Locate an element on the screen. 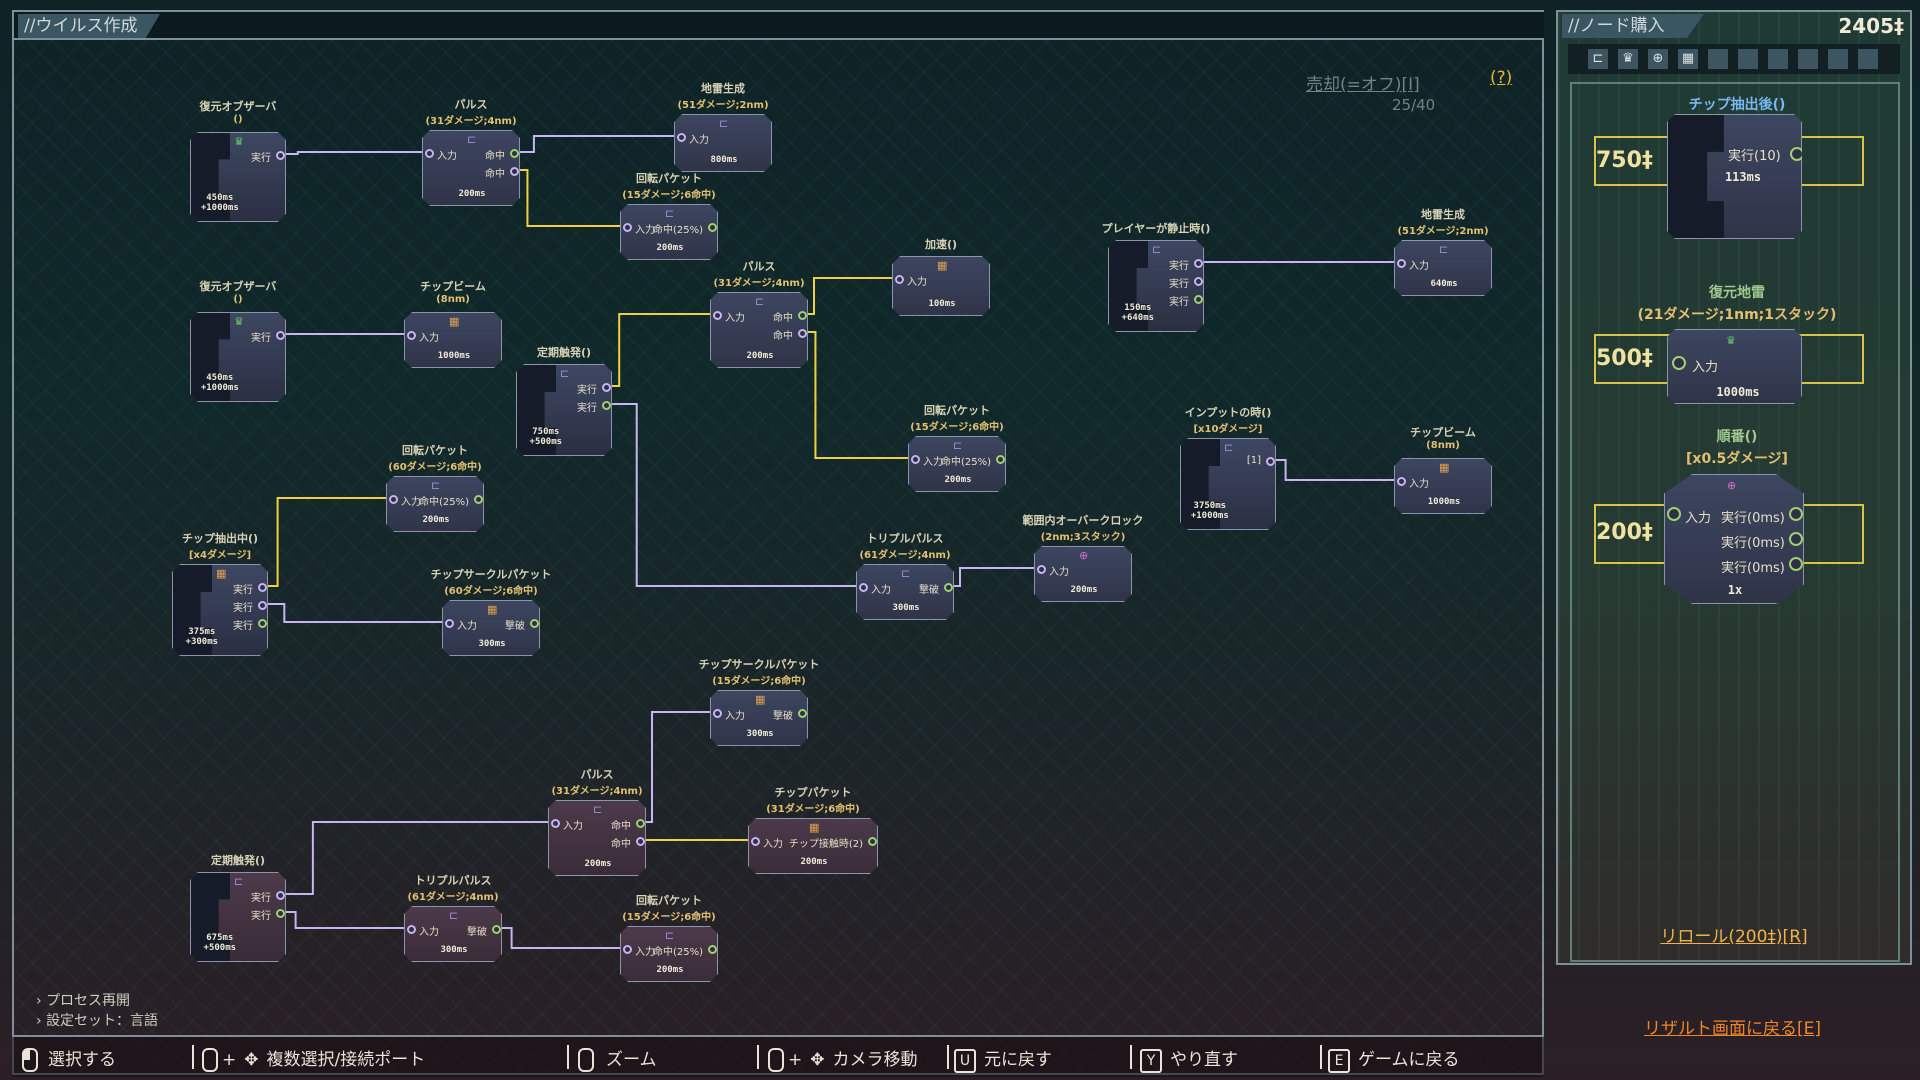 This screenshot has height=1080, width=1920. node-n24: ⊏ 入力 撃破 300ms is located at coordinates (453, 934).